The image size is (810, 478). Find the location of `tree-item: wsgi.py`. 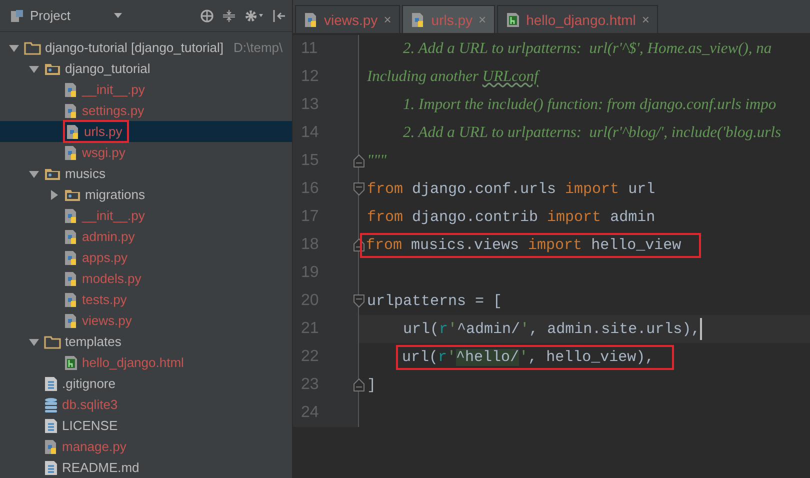

tree-item: wsgi.py is located at coordinates (146, 152).